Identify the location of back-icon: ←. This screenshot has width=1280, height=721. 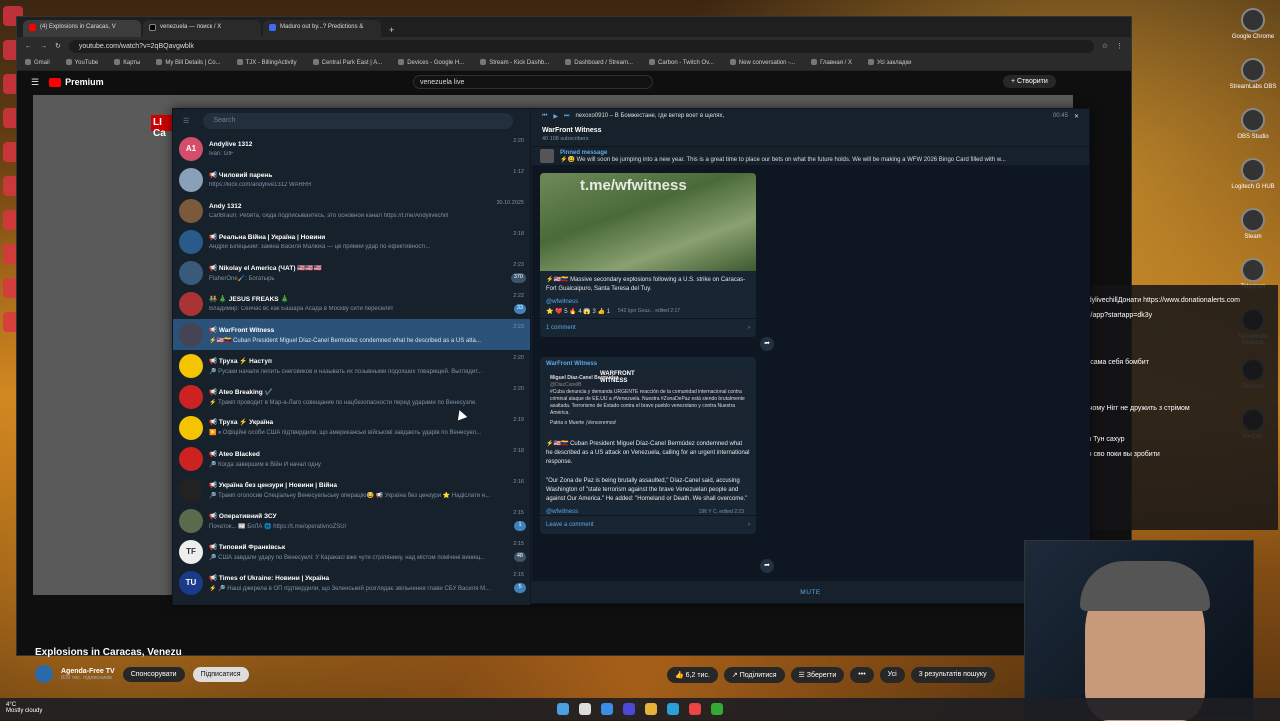
(28, 46).